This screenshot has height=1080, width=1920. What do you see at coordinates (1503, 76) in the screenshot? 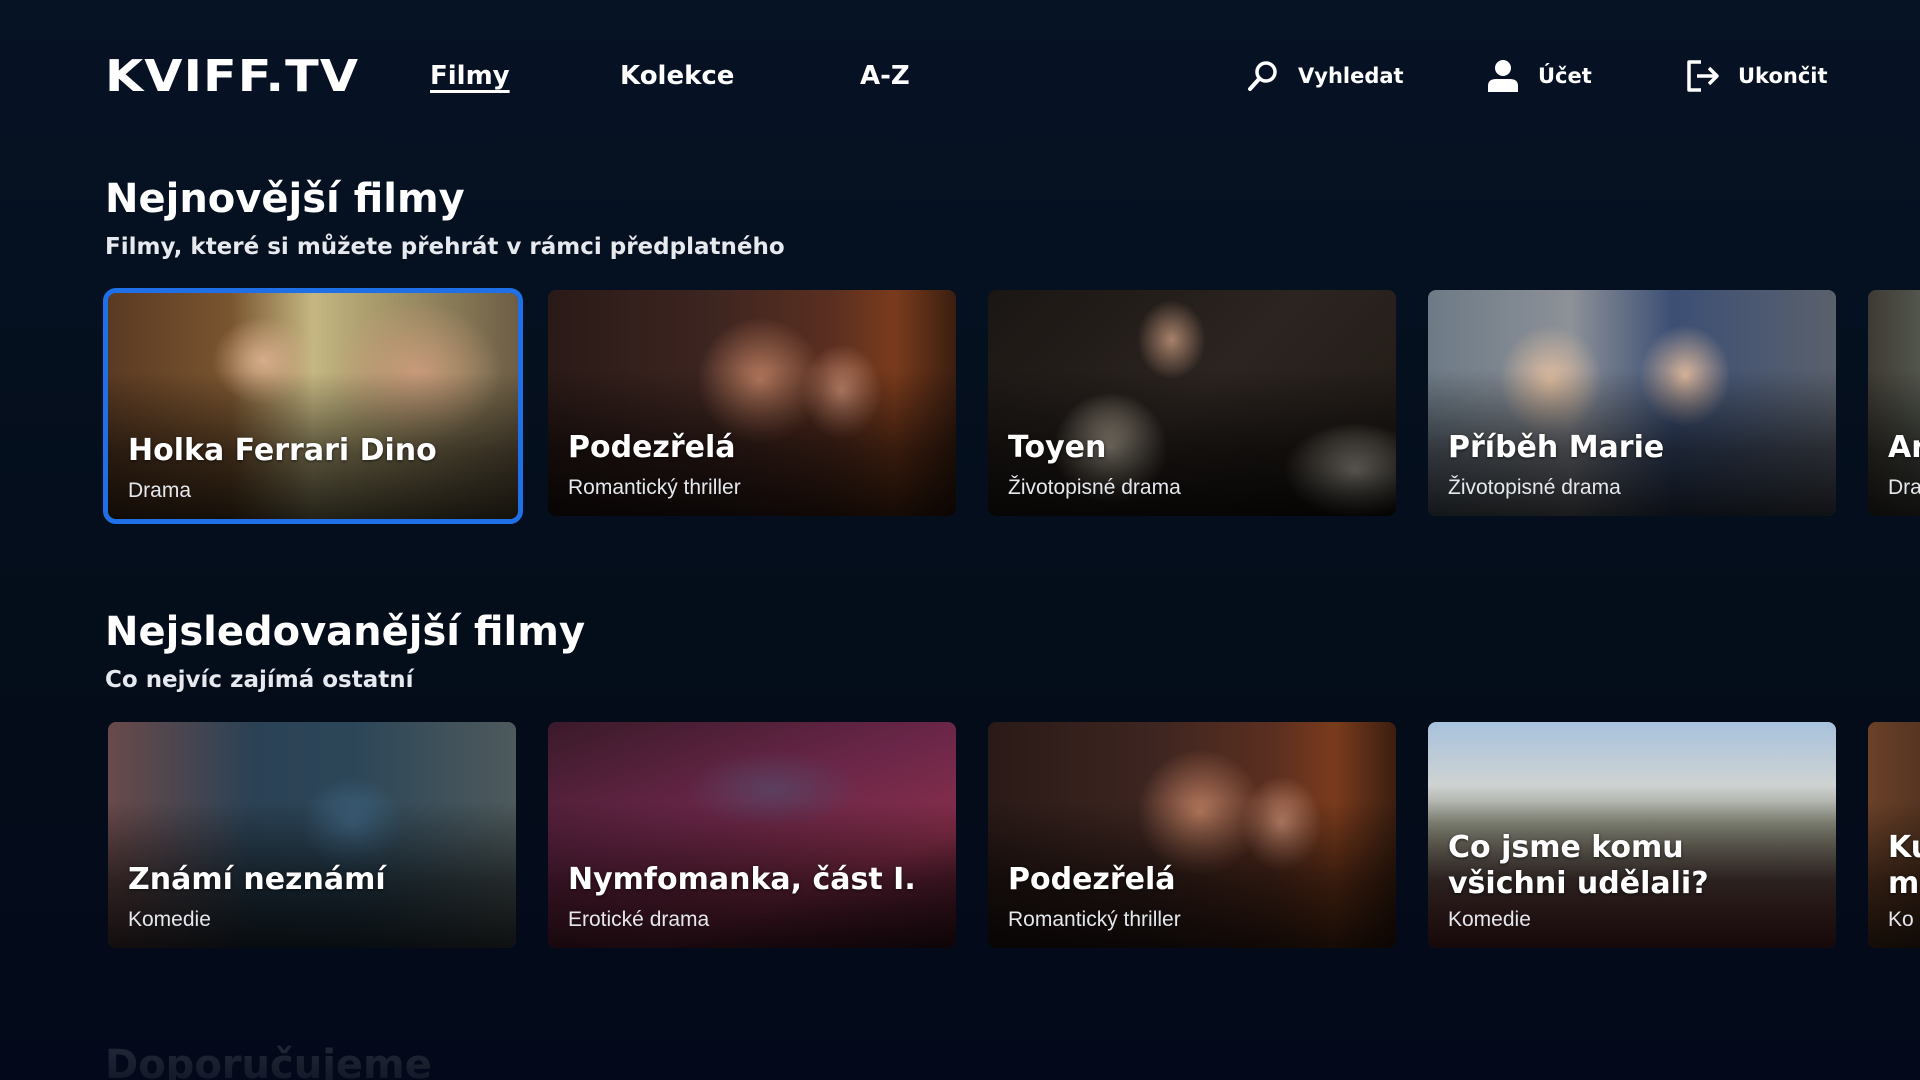
I see `user-icon` at bounding box center [1503, 76].